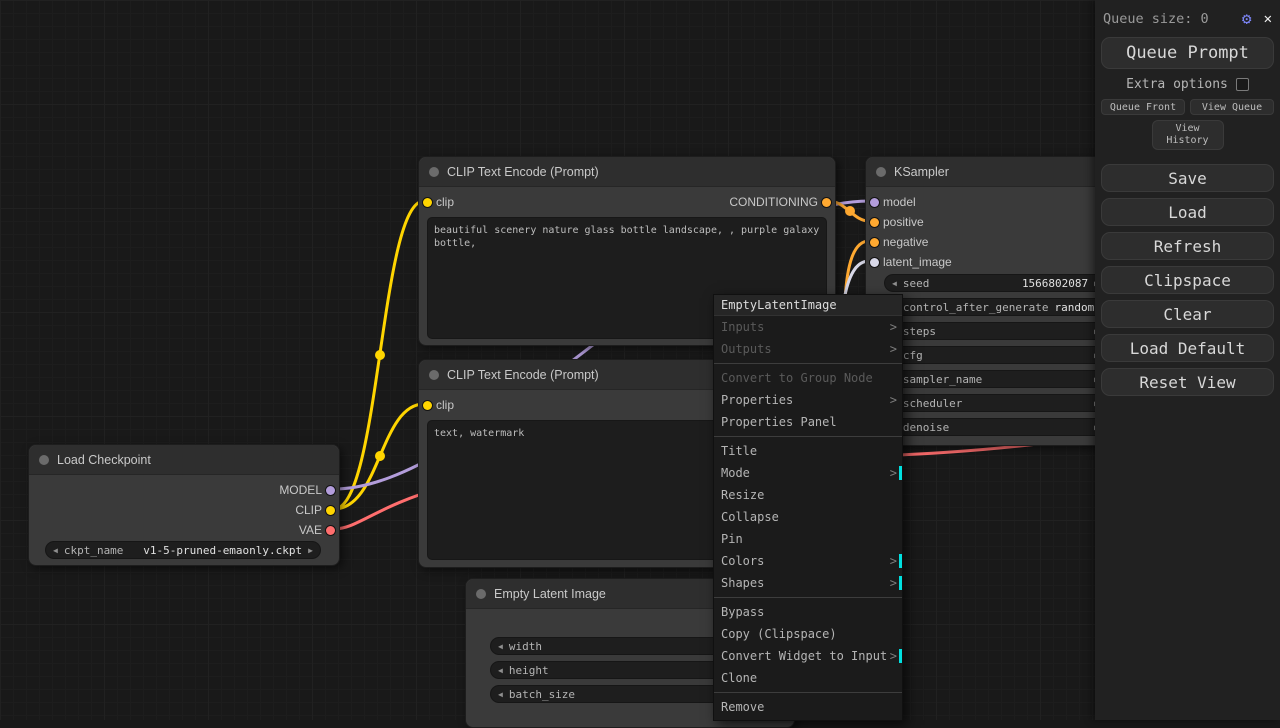  I want to click on positive-input-slot, so click(874, 222).